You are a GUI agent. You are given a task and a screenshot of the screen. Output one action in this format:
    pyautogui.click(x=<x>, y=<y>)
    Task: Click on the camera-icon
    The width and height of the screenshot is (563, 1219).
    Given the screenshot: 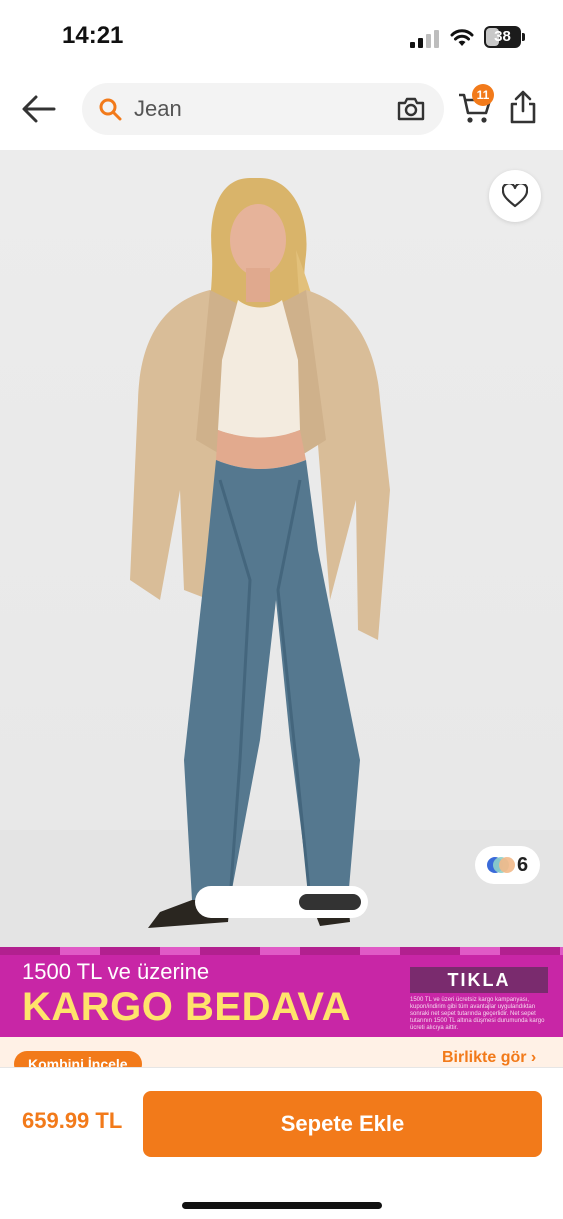 What is the action you would take?
    pyautogui.click(x=411, y=109)
    